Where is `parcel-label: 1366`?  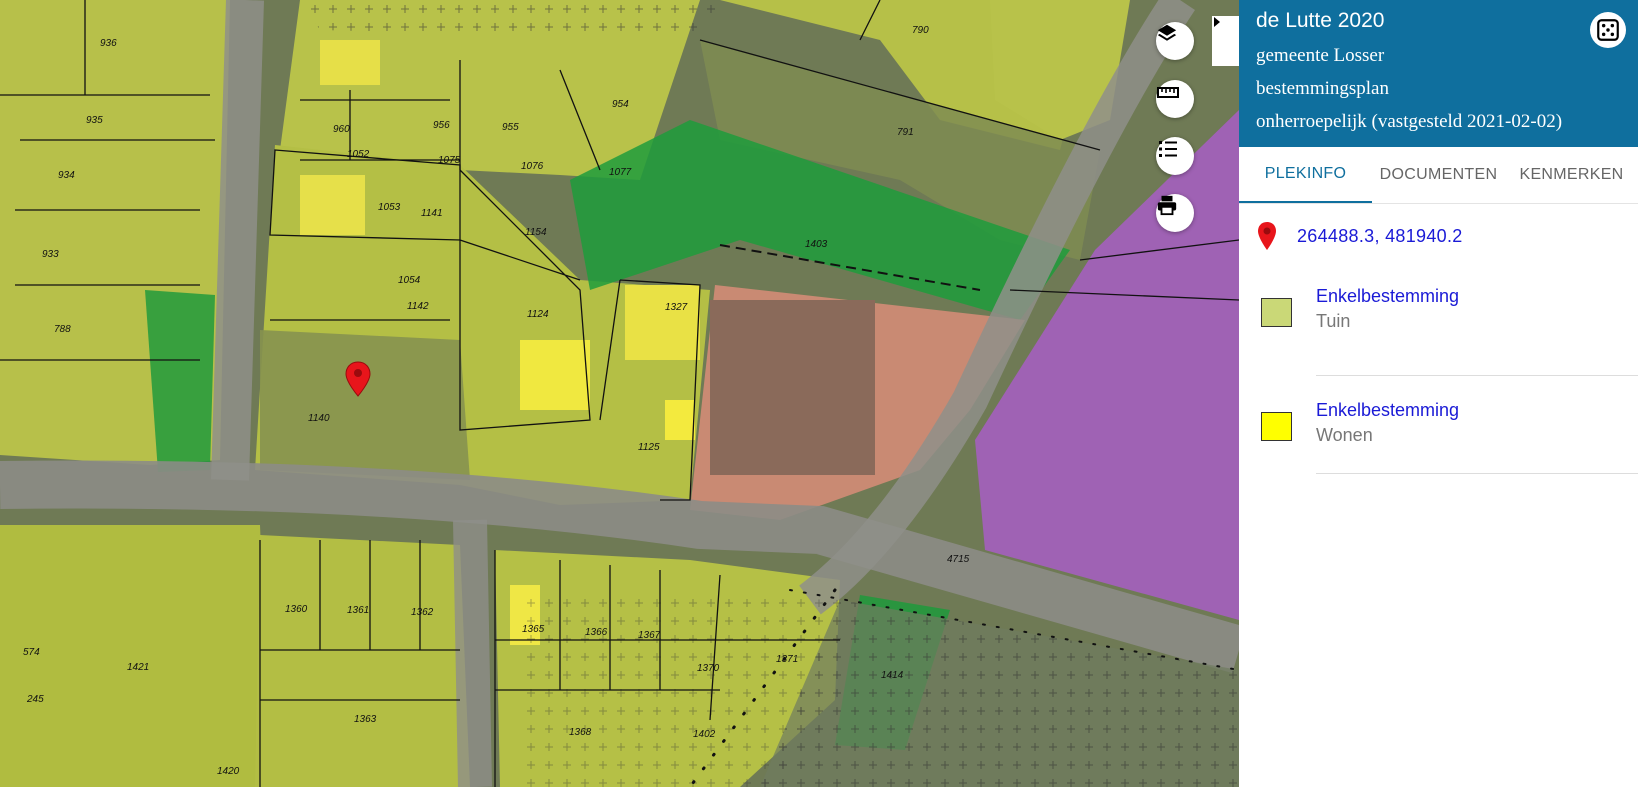 parcel-label: 1366 is located at coordinates (596, 632).